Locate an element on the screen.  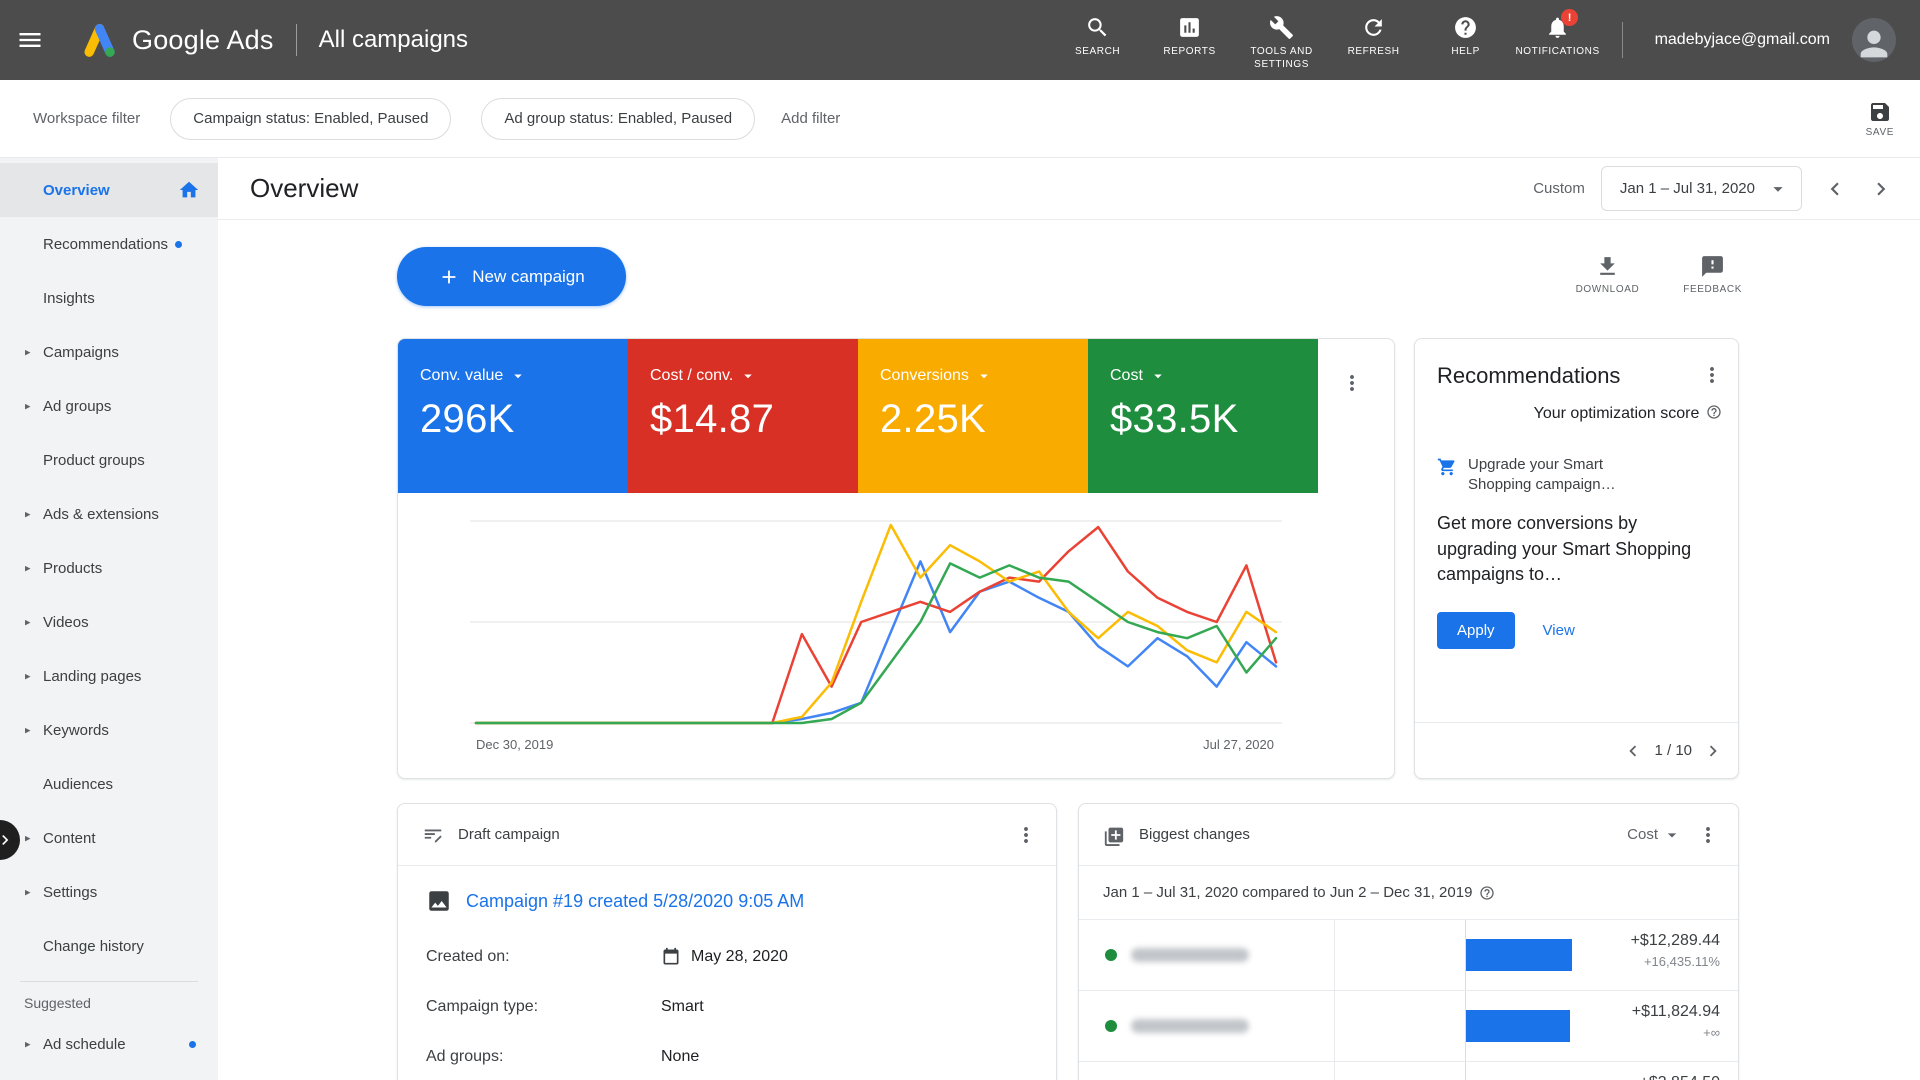
caret-down-icon is located at coordinates (748, 376).